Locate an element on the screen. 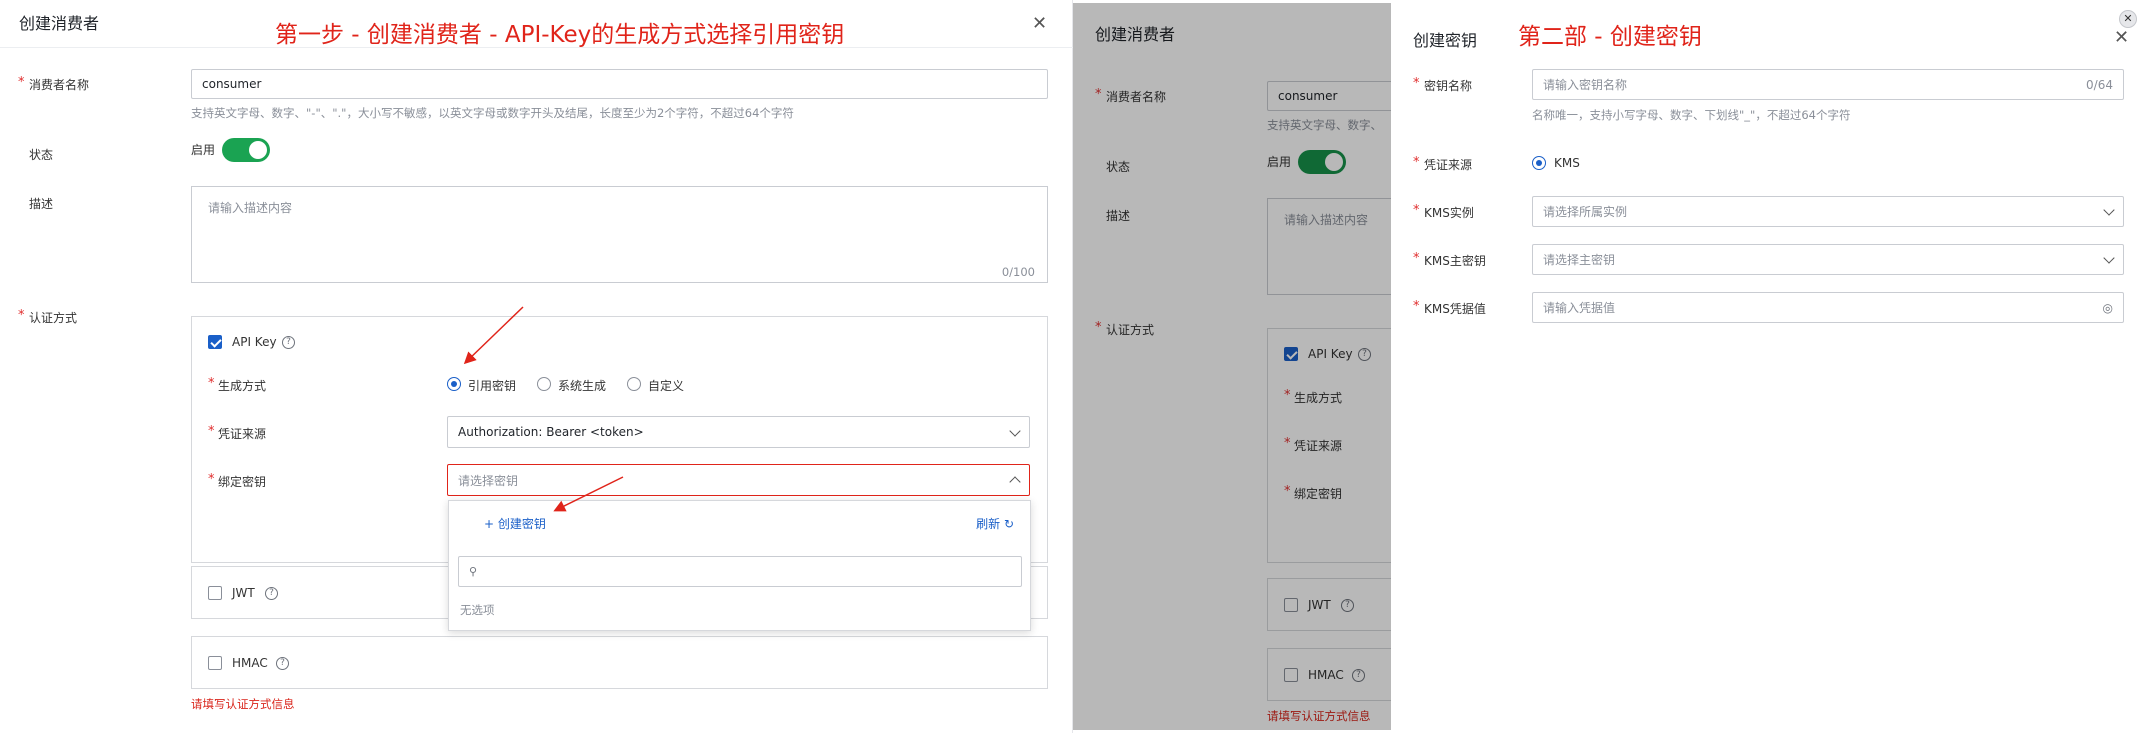 Image resolution: width=2149 pixels, height=733 pixels. drawer-title: 创建密钥 is located at coordinates (1445, 40).